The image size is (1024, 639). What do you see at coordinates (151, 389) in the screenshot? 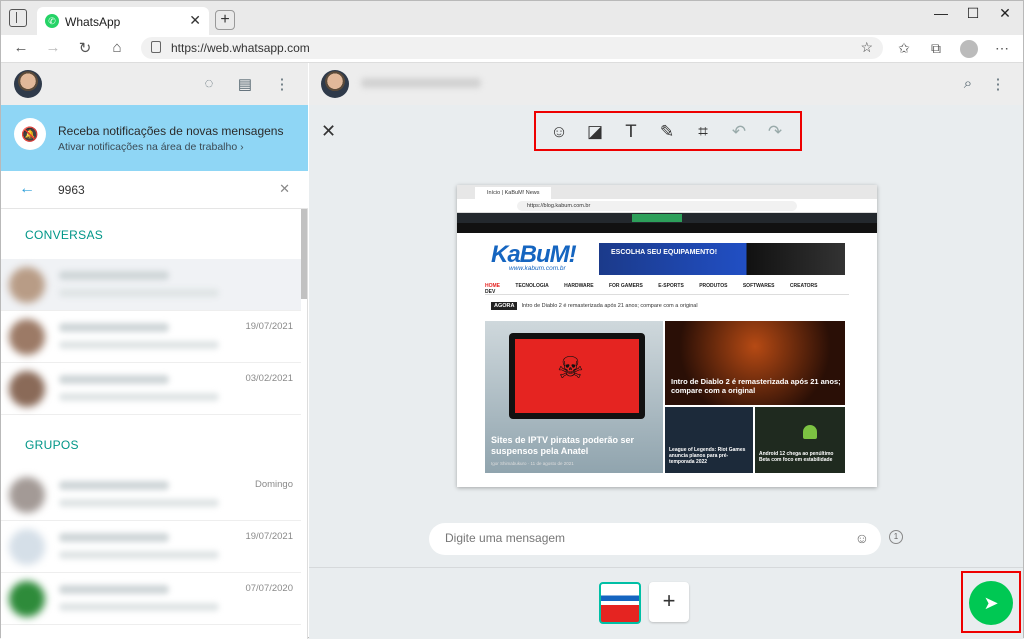
I see `list-item: 03/02/2021` at bounding box center [151, 389].